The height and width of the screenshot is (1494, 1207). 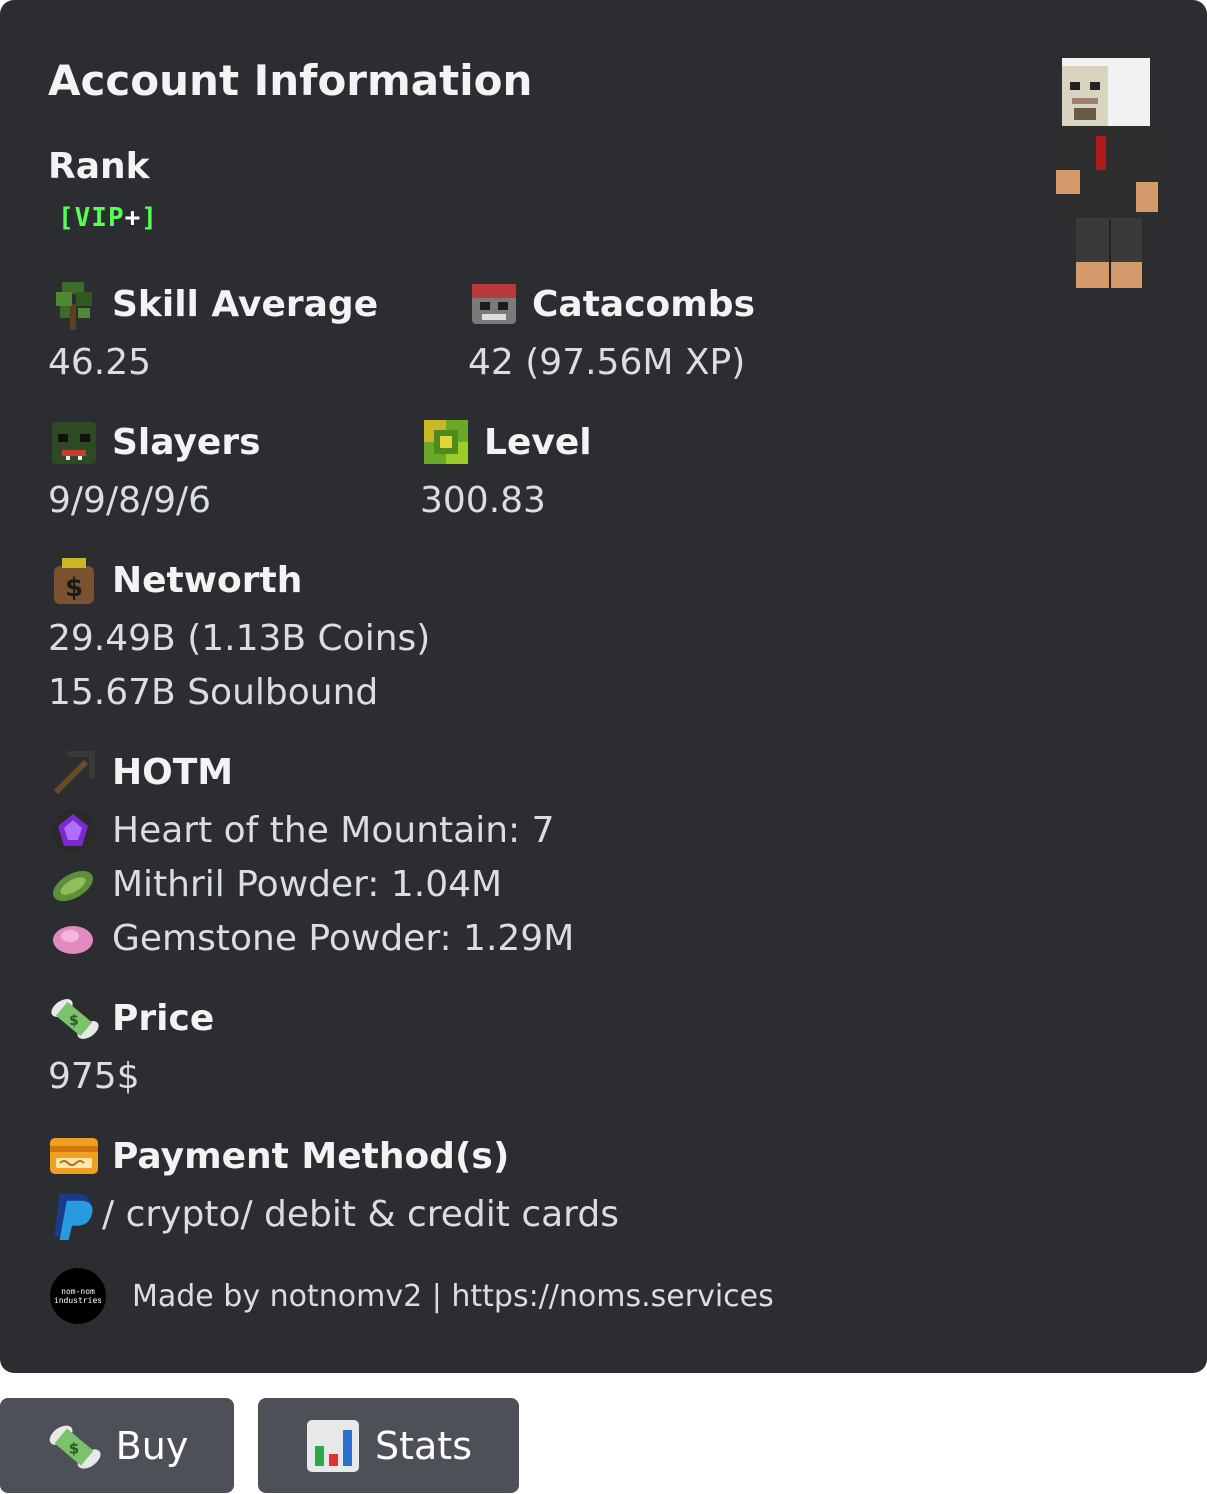 What do you see at coordinates (173, 772) in the screenshot?
I see `hotm-label-text: HOTM` at bounding box center [173, 772].